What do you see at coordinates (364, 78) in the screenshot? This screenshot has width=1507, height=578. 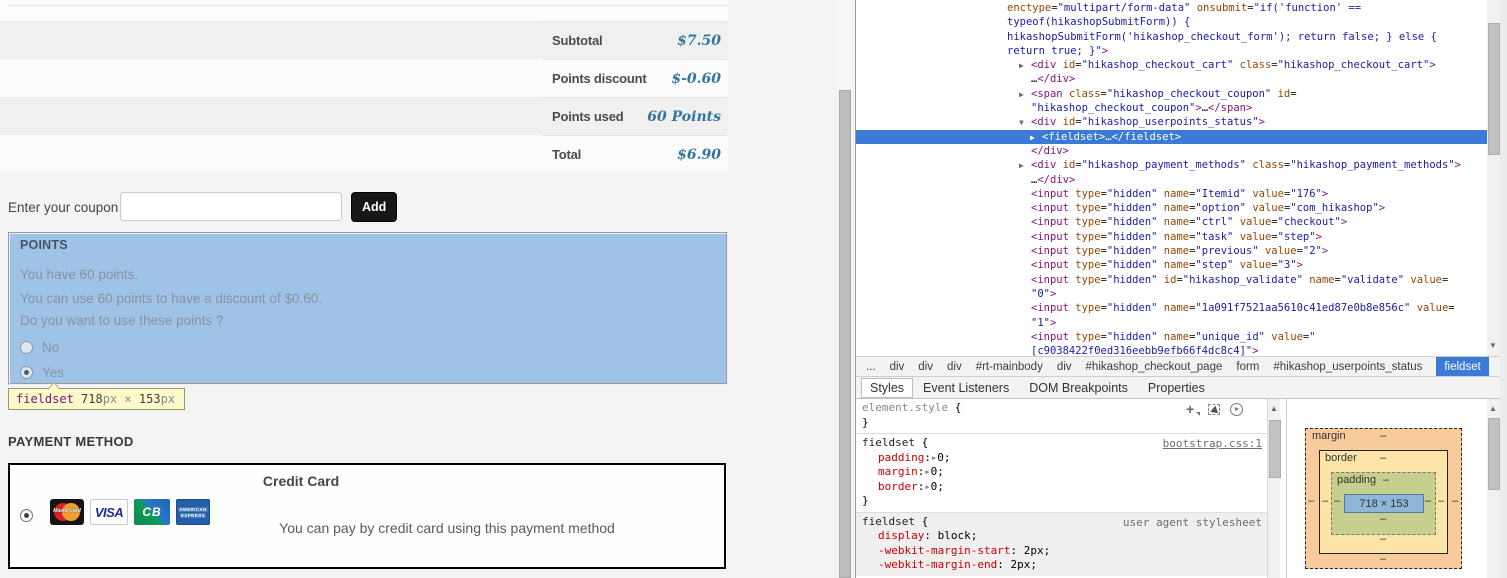 I see `totals-row: Points discount $-0.60` at bounding box center [364, 78].